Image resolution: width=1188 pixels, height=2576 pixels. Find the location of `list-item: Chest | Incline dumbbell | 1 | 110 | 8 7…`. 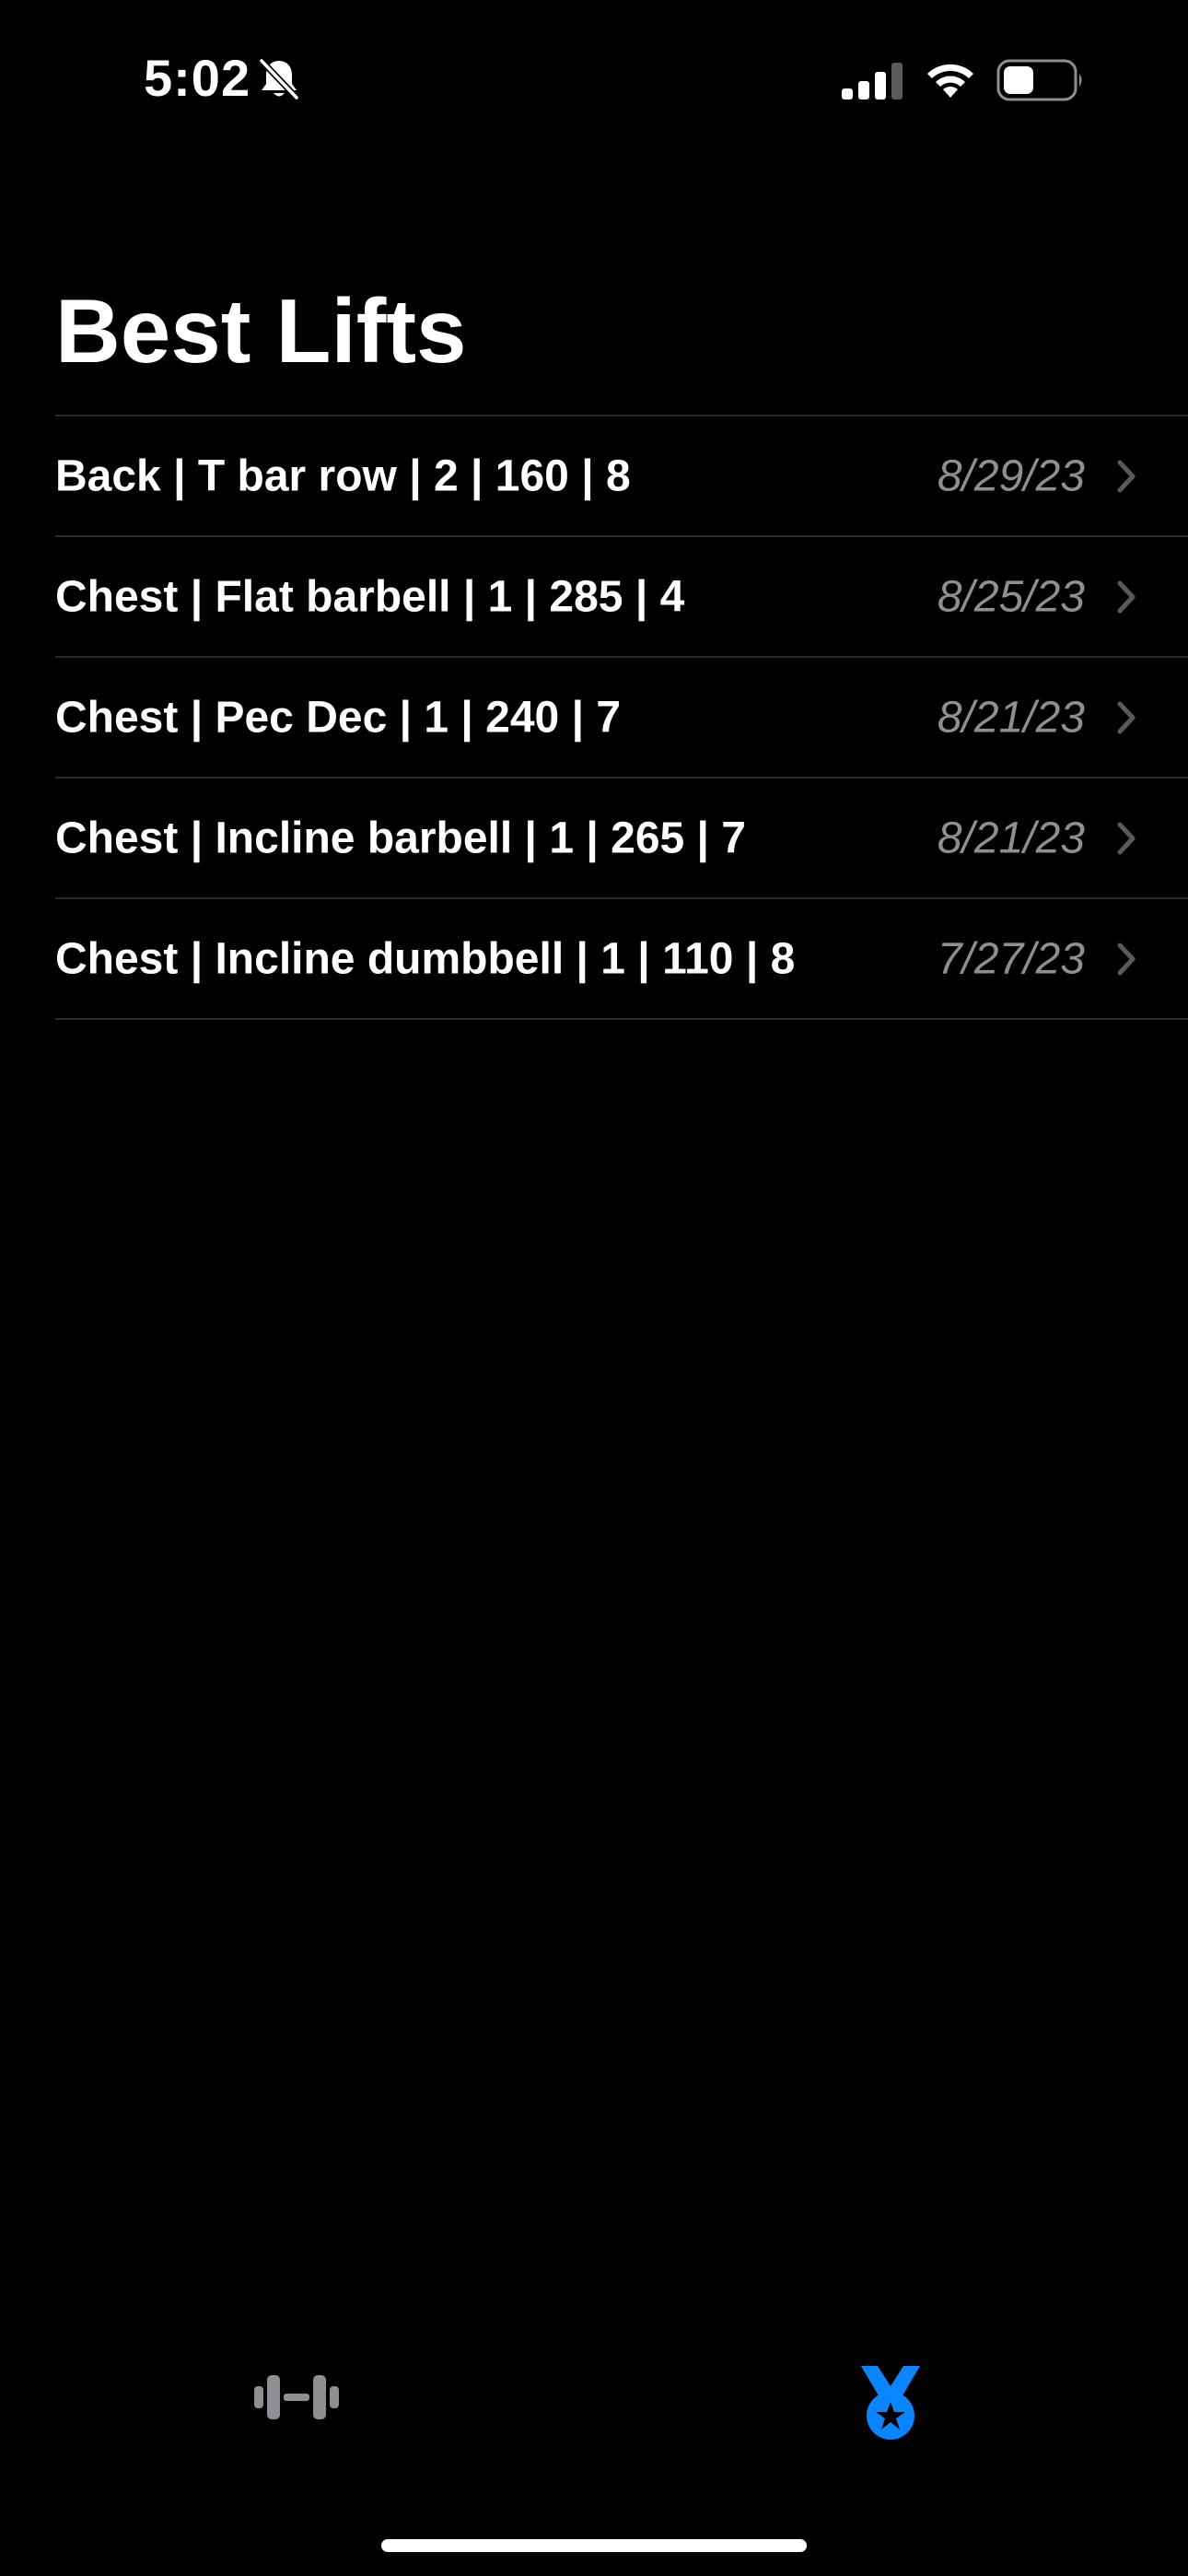

list-item: Chest | Incline dumbbell | 1 | 110 | 8 7… is located at coordinates (621, 958).